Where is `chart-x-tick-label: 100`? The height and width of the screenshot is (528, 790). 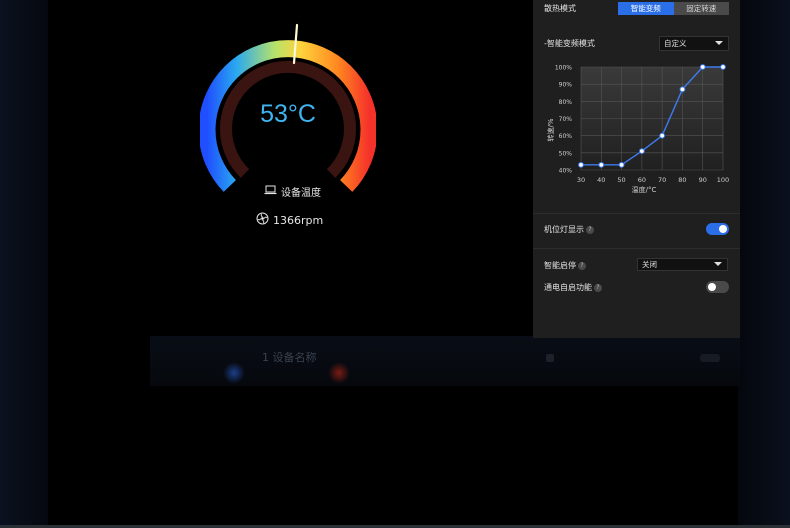 chart-x-tick-label: 100 is located at coordinates (723, 180).